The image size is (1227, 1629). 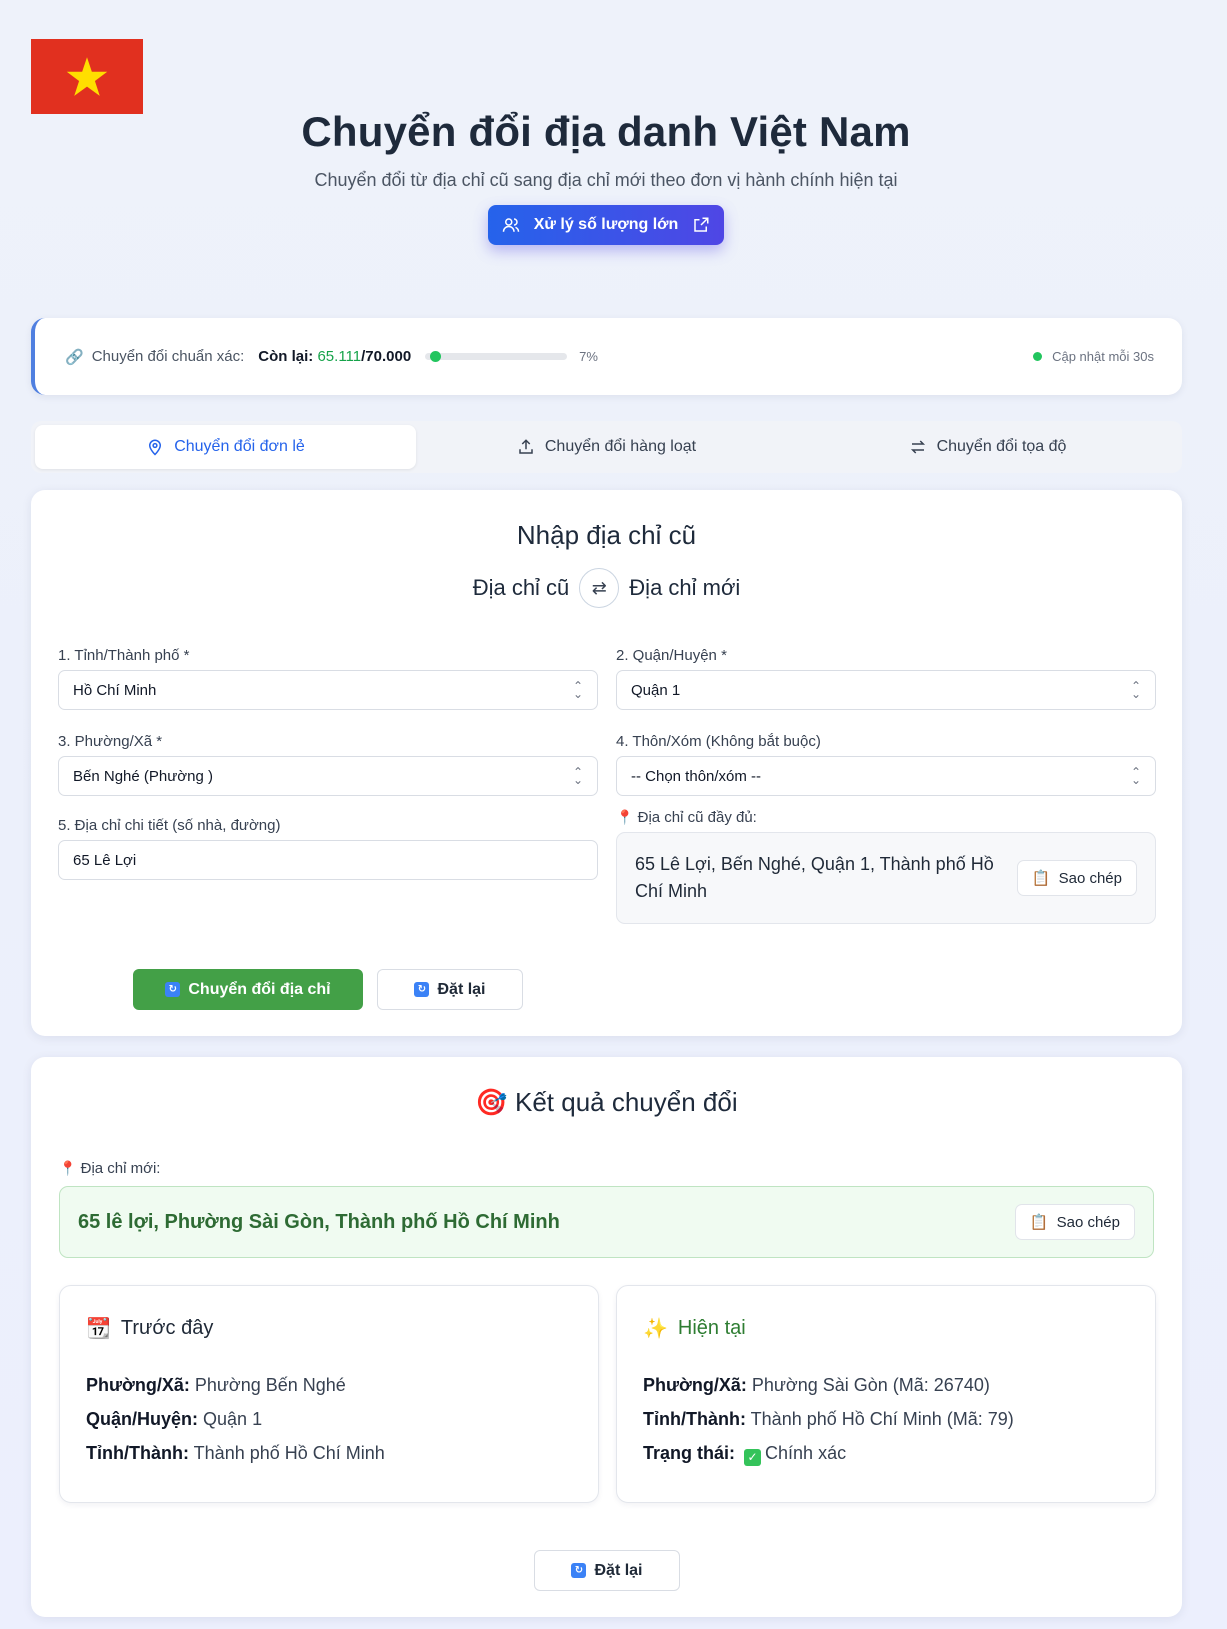 I want to click on reset-form-button: ↻ Đặt lại, so click(x=450, y=989).